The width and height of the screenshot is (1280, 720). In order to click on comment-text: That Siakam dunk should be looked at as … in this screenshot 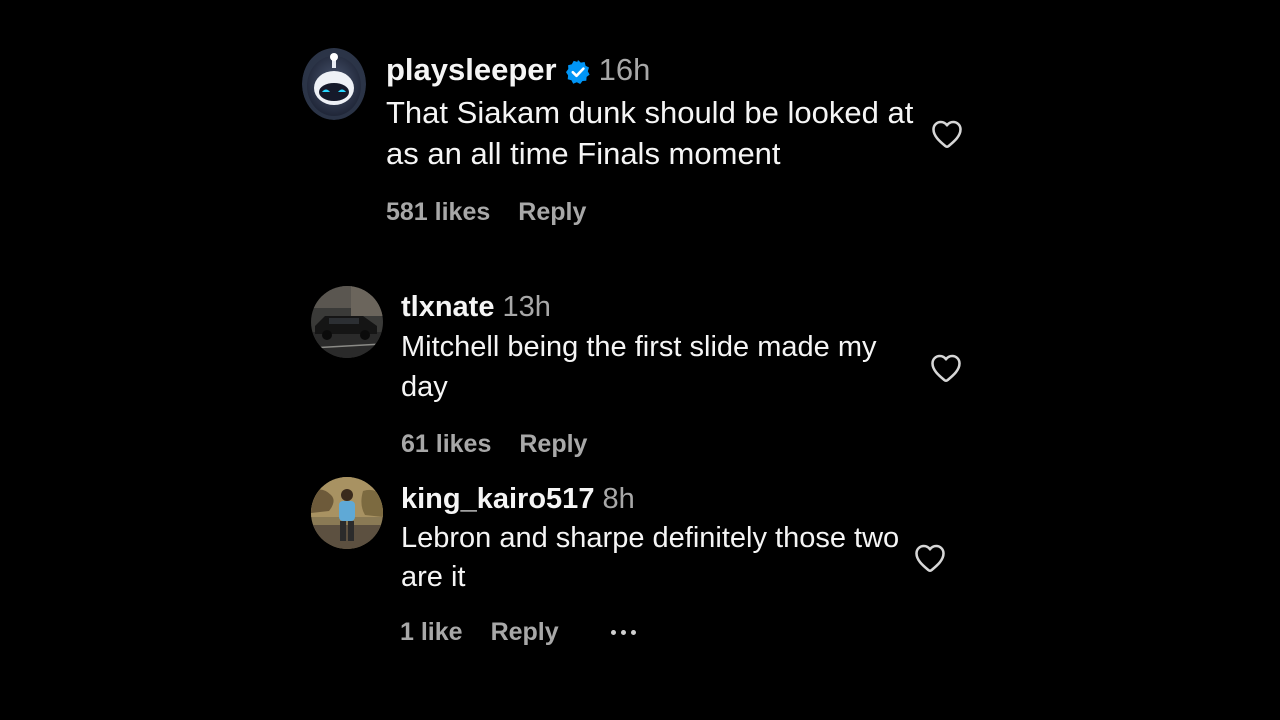, I will do `click(650, 133)`.